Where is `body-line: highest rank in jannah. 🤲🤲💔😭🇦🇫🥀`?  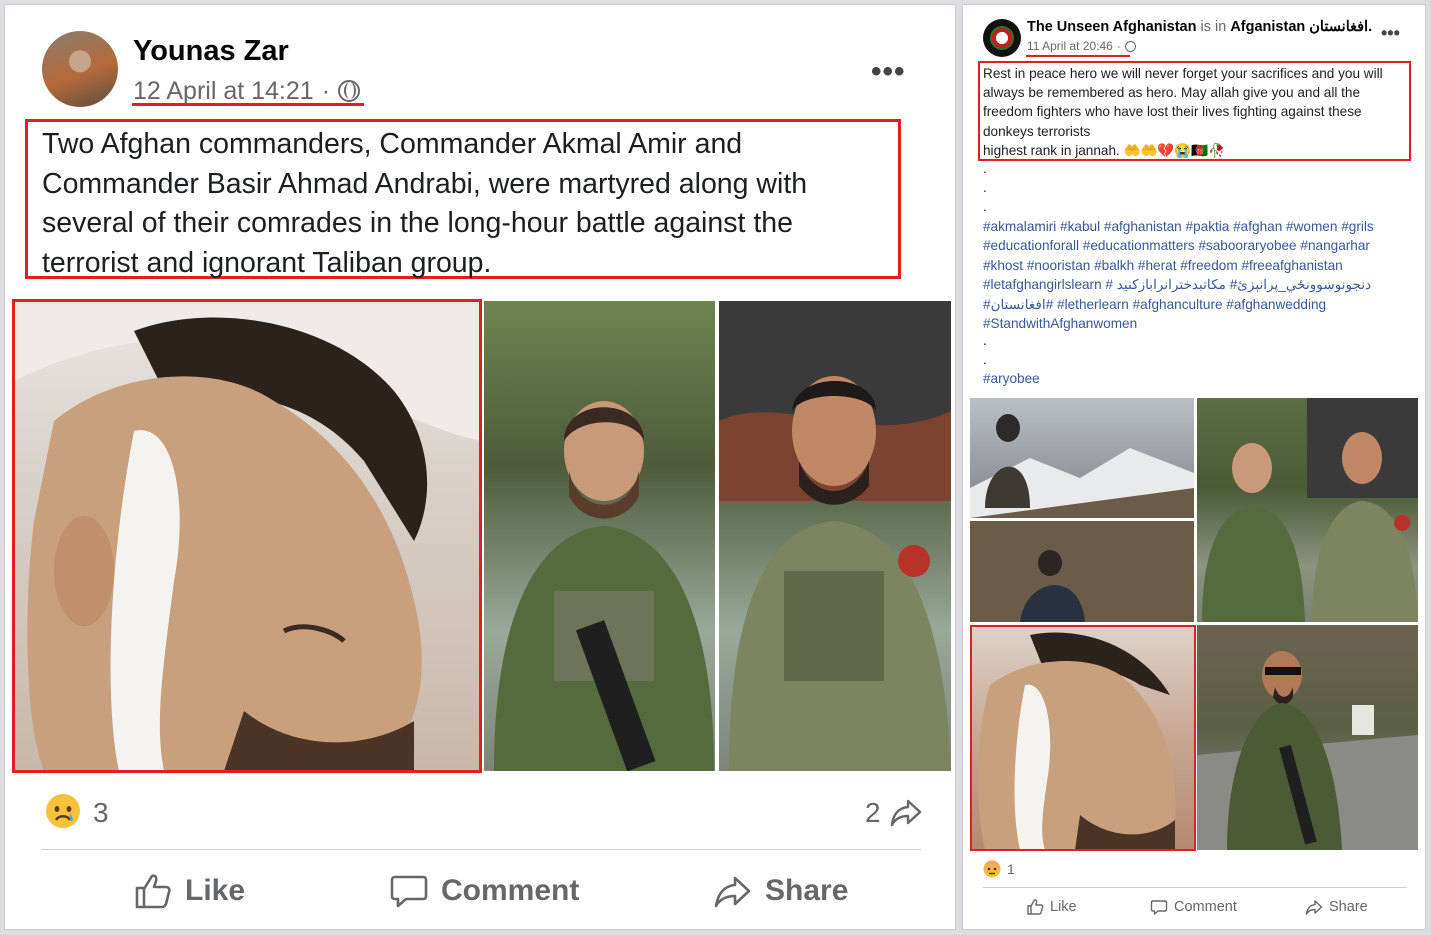
body-line: highest rank in jannah. 🤲🤲💔😭🇦🇫🥀 is located at coordinates (1104, 150).